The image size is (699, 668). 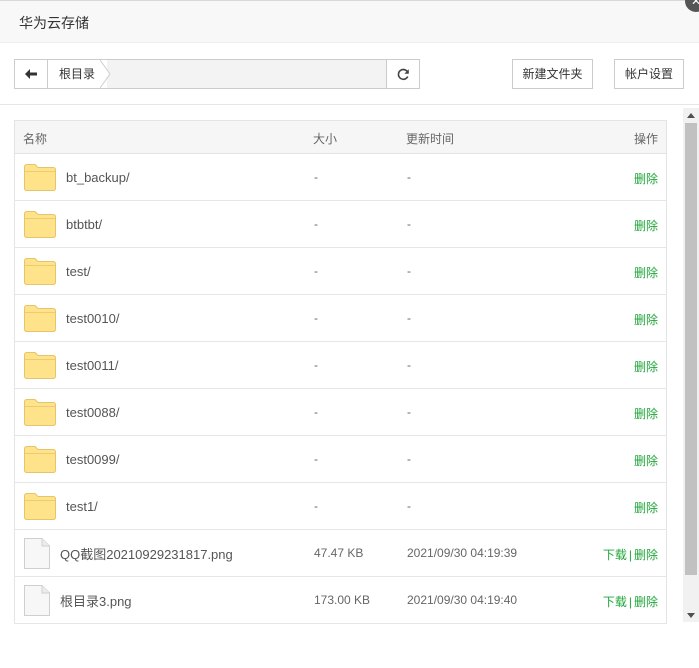 What do you see at coordinates (61, 506) in the screenshot?
I see `name-cell: test1/` at bounding box center [61, 506].